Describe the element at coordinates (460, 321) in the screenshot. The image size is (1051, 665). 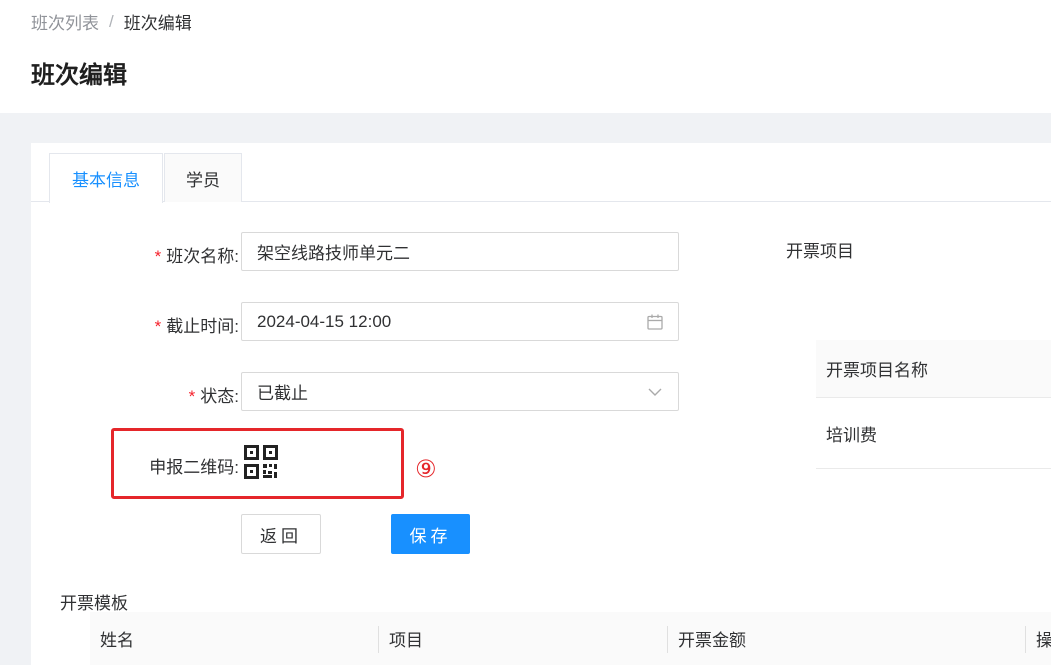
I see `deadline-date-picker: 2024-04-15 12:00` at that location.